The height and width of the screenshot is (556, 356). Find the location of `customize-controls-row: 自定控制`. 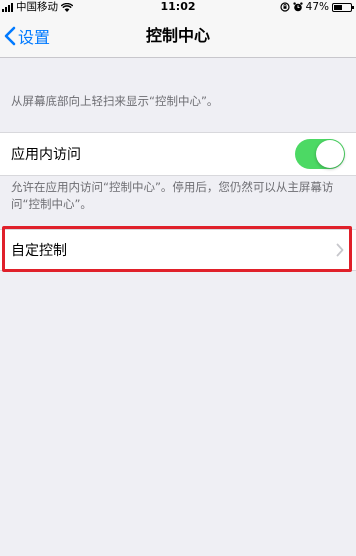

customize-controls-row: 自定控制 is located at coordinates (178, 250).